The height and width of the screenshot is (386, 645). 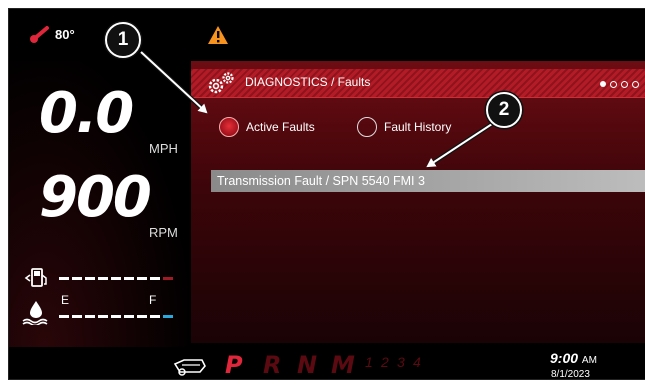 I want to click on thermometer-icon, so click(x=39, y=34).